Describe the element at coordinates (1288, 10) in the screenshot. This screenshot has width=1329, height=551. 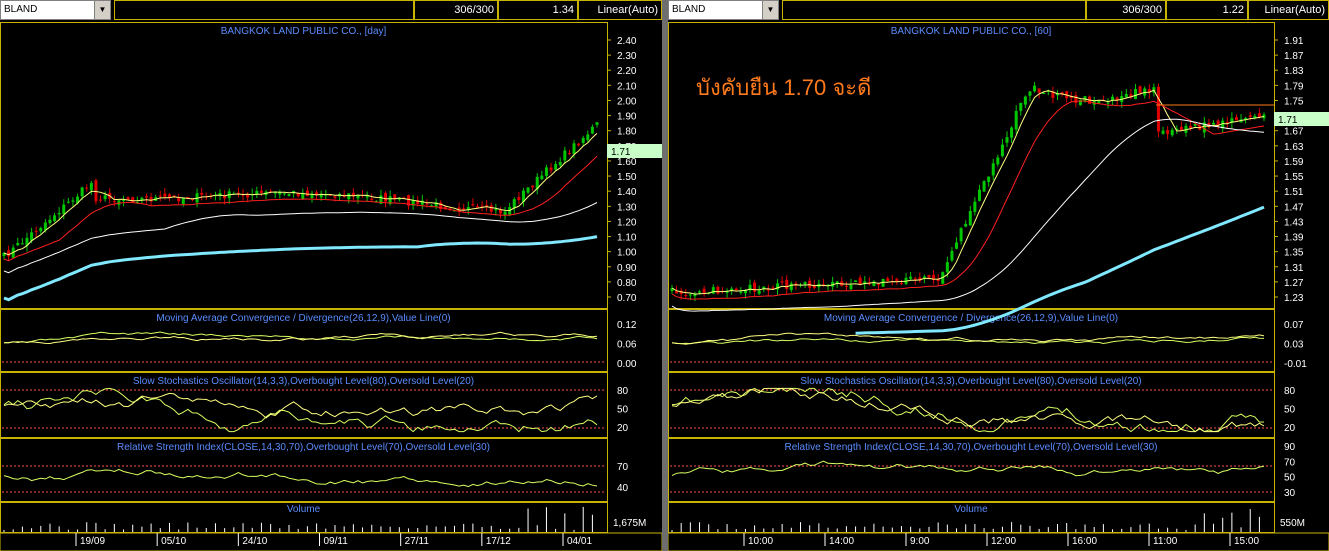
I see `right-scale-mode: Linear(Auto)` at that location.